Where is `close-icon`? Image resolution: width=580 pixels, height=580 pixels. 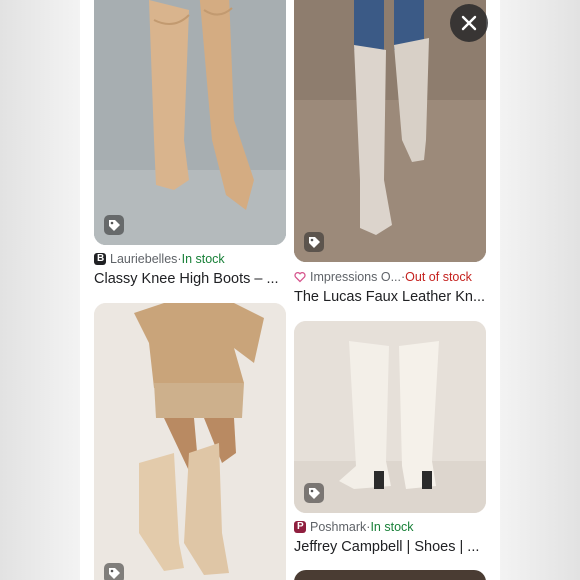
close-icon is located at coordinates (469, 23).